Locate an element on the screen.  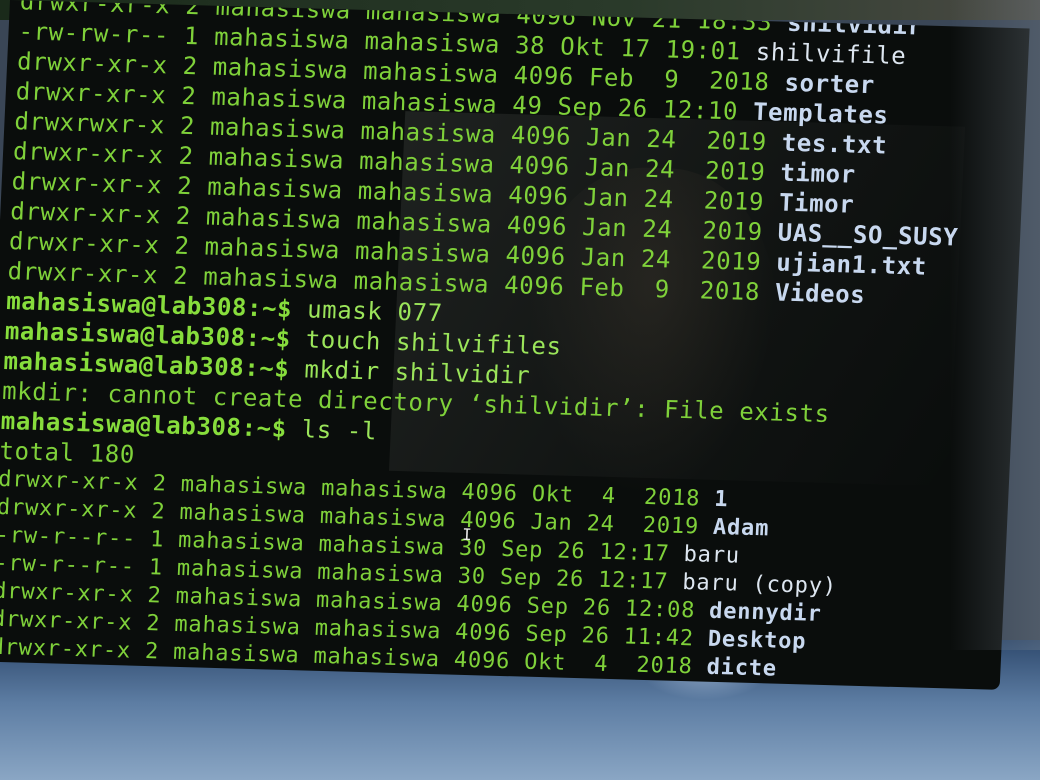
filename-field: UAS__SO_SUSY is located at coordinates (868, 235).